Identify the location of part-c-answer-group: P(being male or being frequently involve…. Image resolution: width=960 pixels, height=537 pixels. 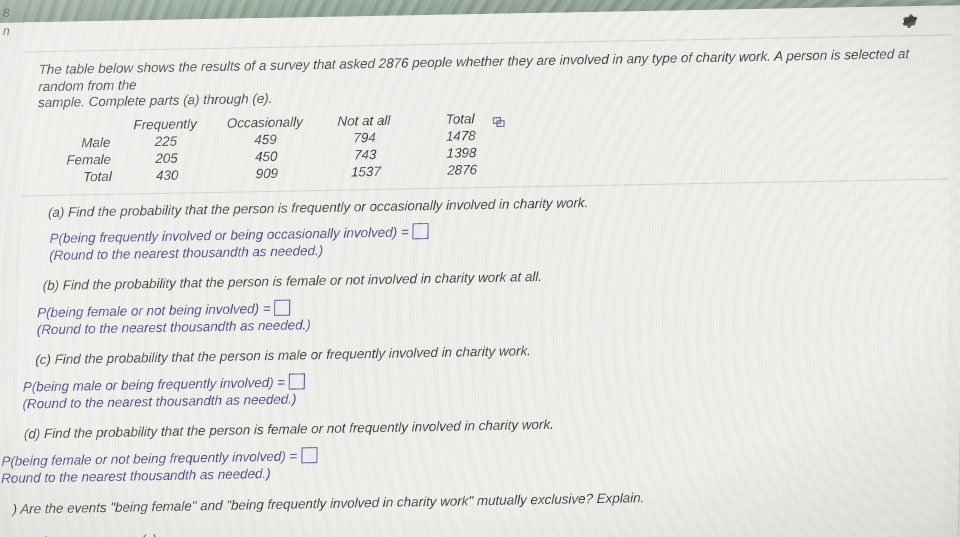
(484, 386).